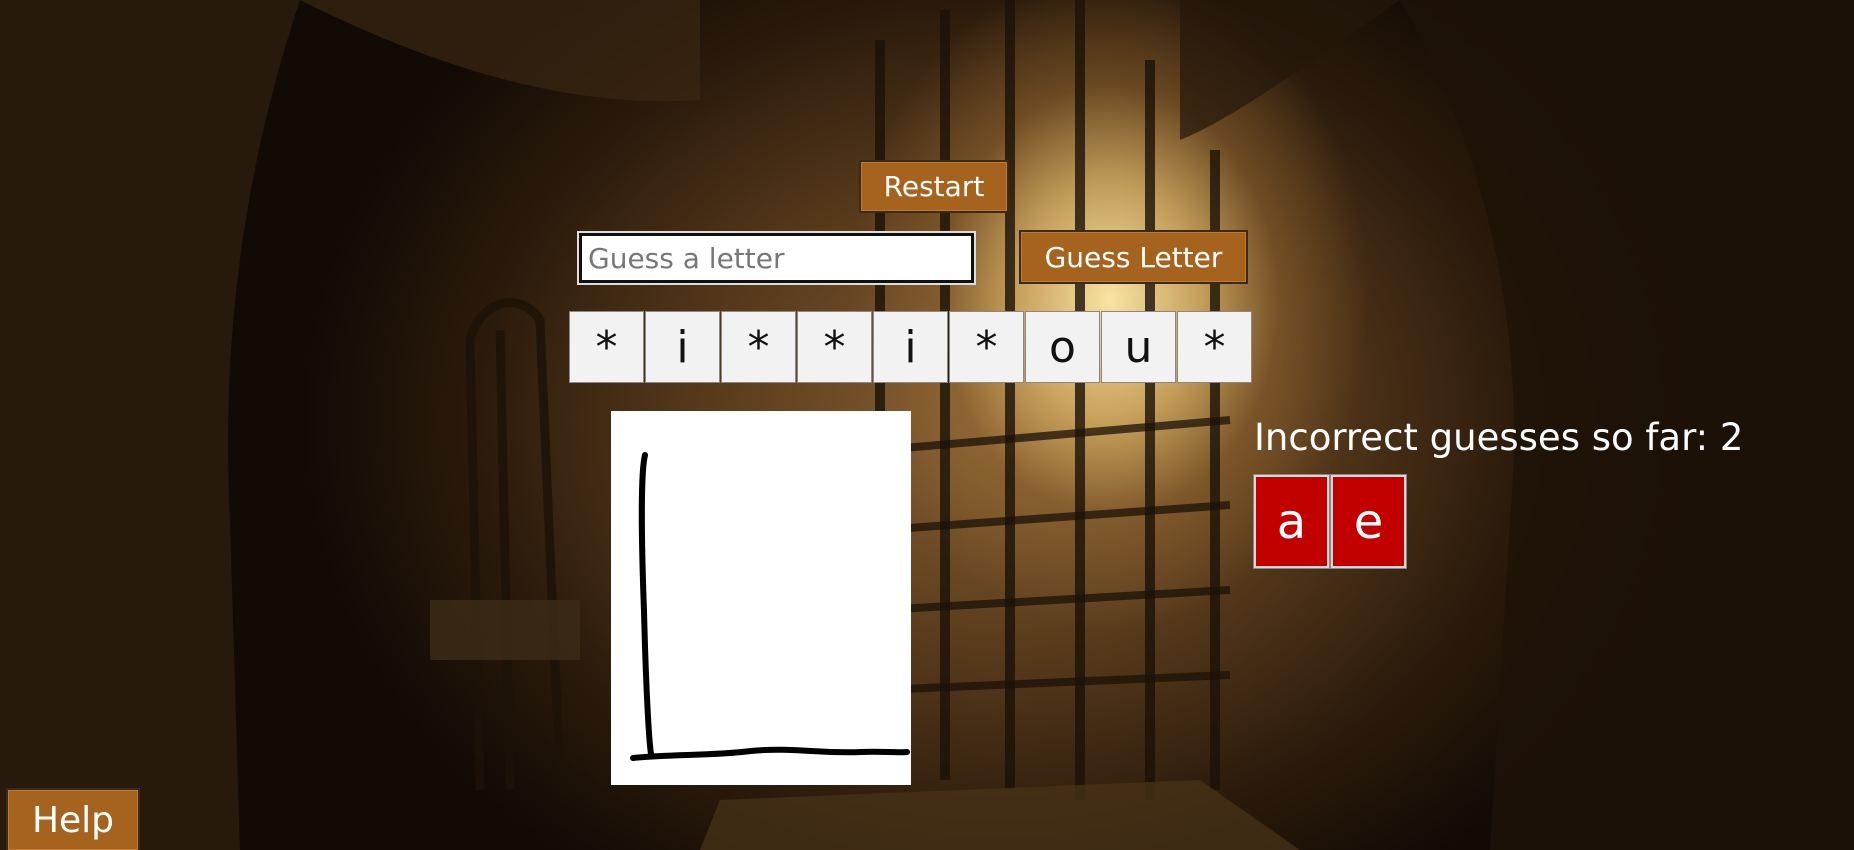  What do you see at coordinates (1062, 347) in the screenshot?
I see `letter-slot: o` at bounding box center [1062, 347].